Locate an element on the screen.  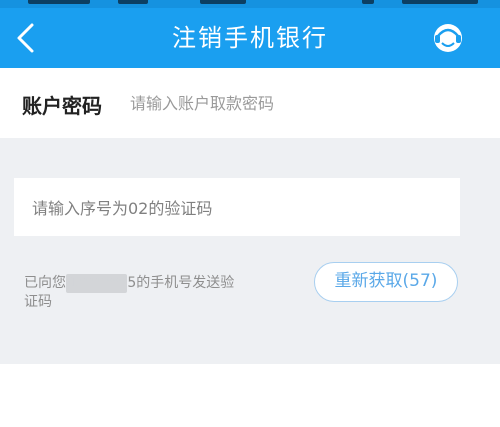
customer-service-button is located at coordinates (448, 38).